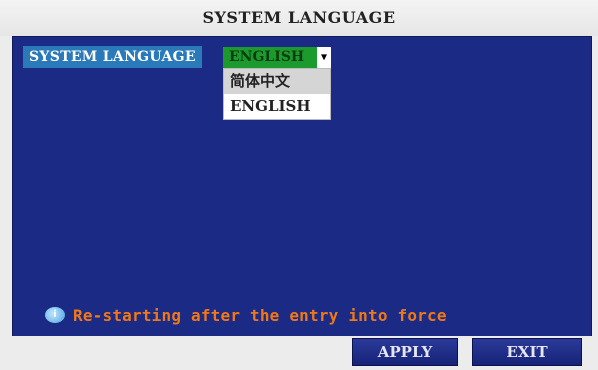 The width and height of the screenshot is (598, 370). I want to click on dropdown-option-chinese: 简体中文, so click(277, 81).